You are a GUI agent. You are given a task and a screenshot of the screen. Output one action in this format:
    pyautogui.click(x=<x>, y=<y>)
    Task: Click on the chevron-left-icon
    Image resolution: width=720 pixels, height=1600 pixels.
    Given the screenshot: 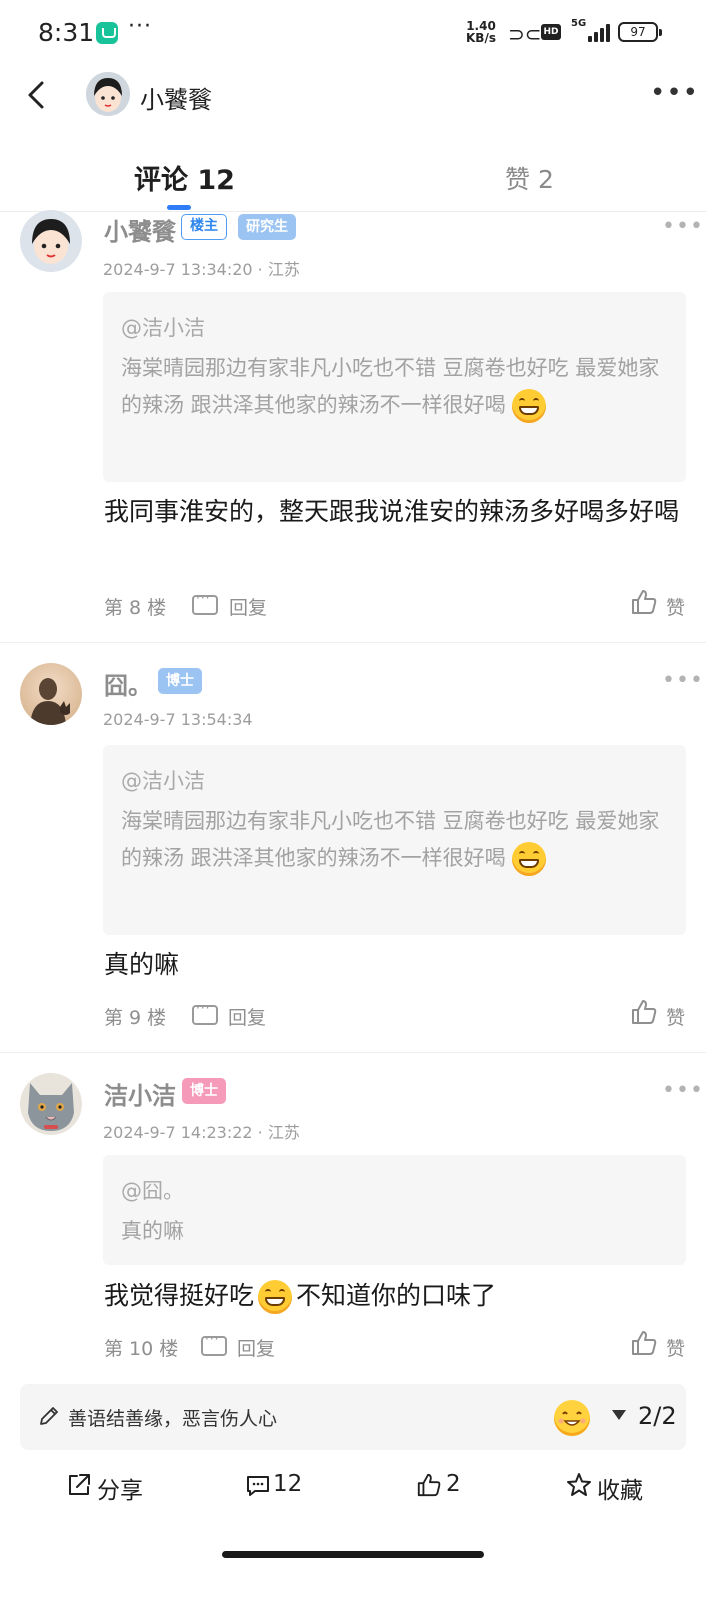 What is the action you would take?
    pyautogui.click(x=36, y=95)
    